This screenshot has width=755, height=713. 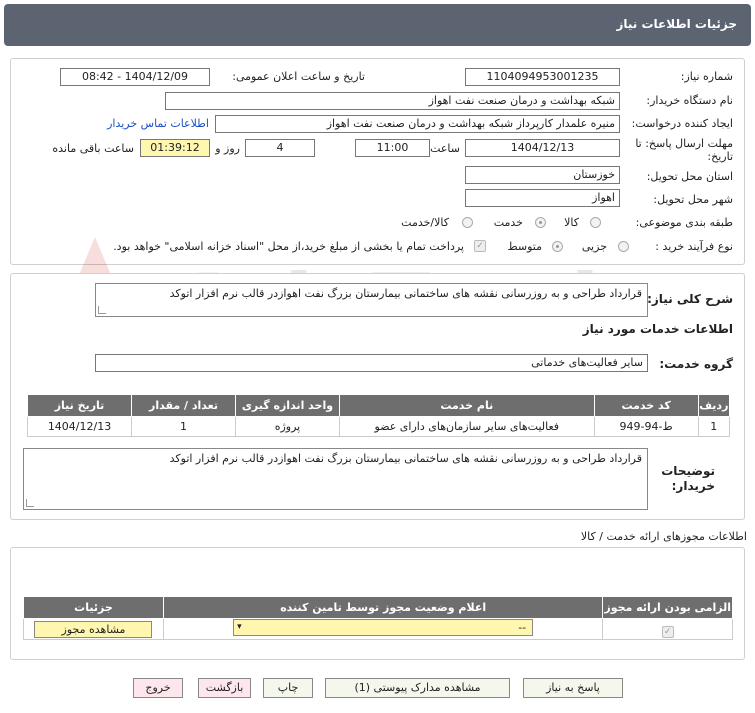 What do you see at coordinates (646, 405) in the screenshot?
I see `col-service-code: کد خدمت` at bounding box center [646, 405].